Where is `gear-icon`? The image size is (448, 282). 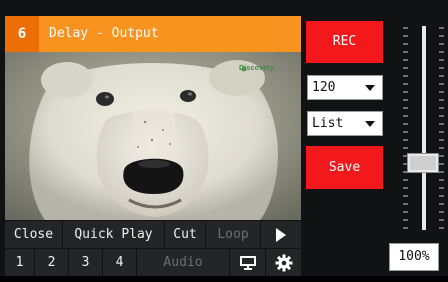
gear-icon is located at coordinates (283, 263).